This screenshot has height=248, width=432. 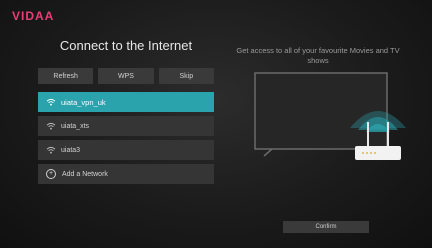 I want to click on tv-router-illustration, so click(x=330, y=116).